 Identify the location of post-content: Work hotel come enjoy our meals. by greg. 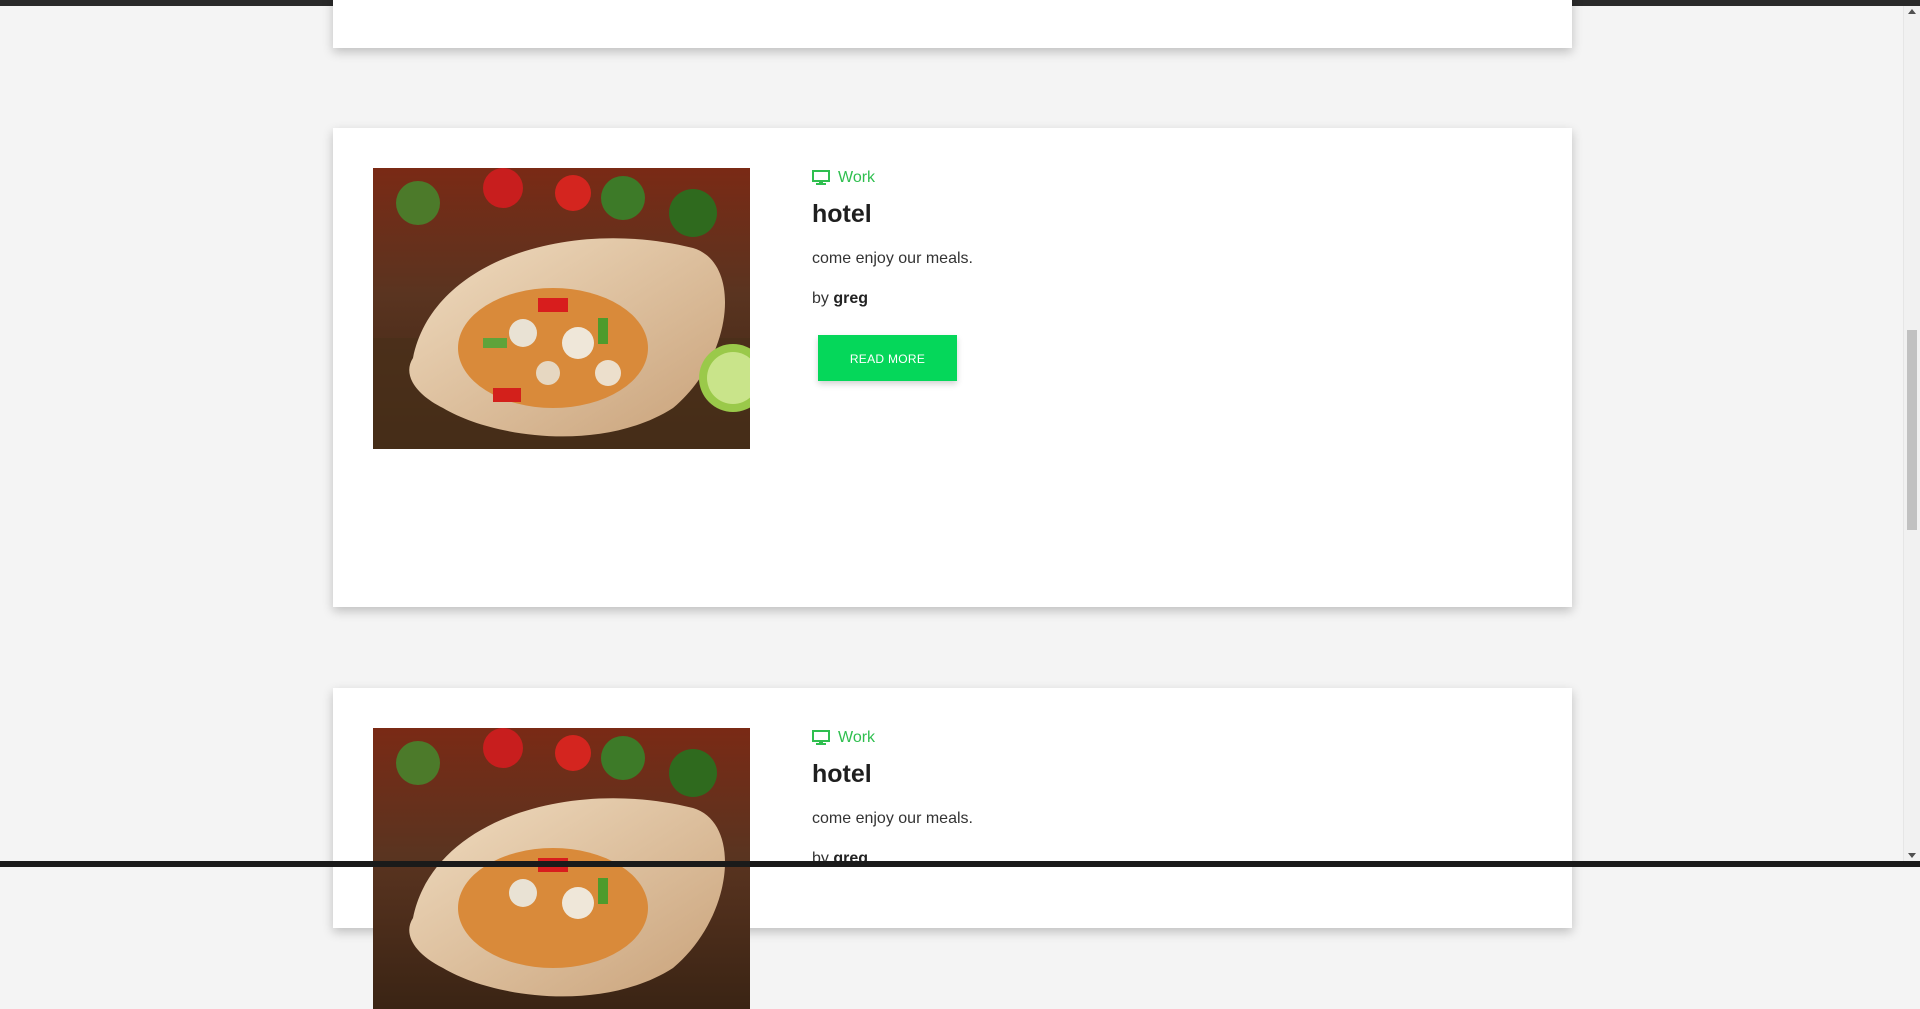
(1162, 798).